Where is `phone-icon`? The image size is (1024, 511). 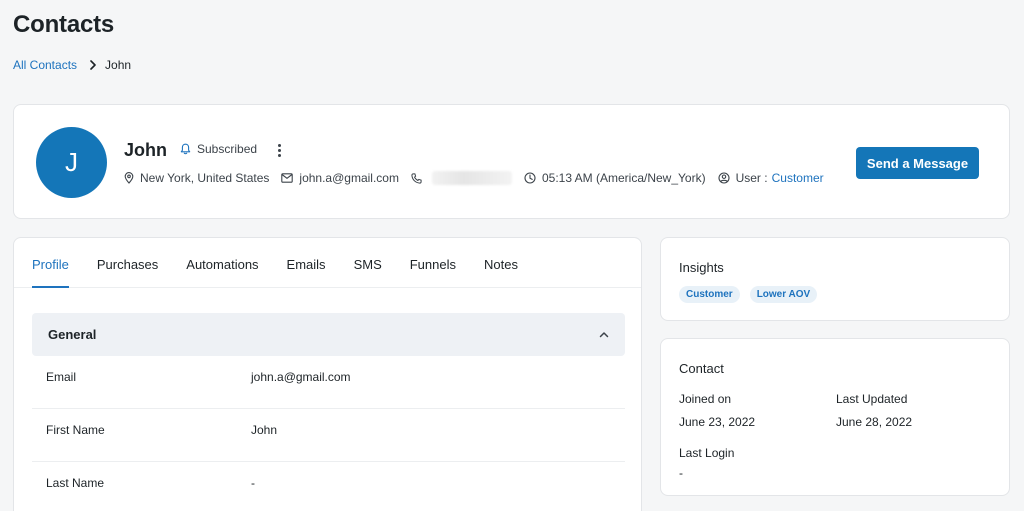 phone-icon is located at coordinates (416, 178).